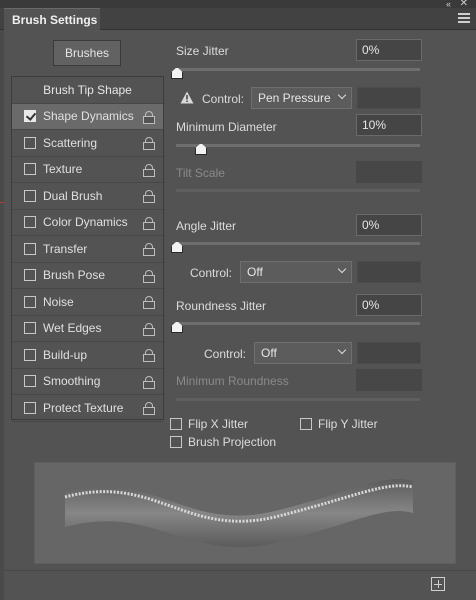  I want to click on option-label: Protect Texture, so click(83, 407).